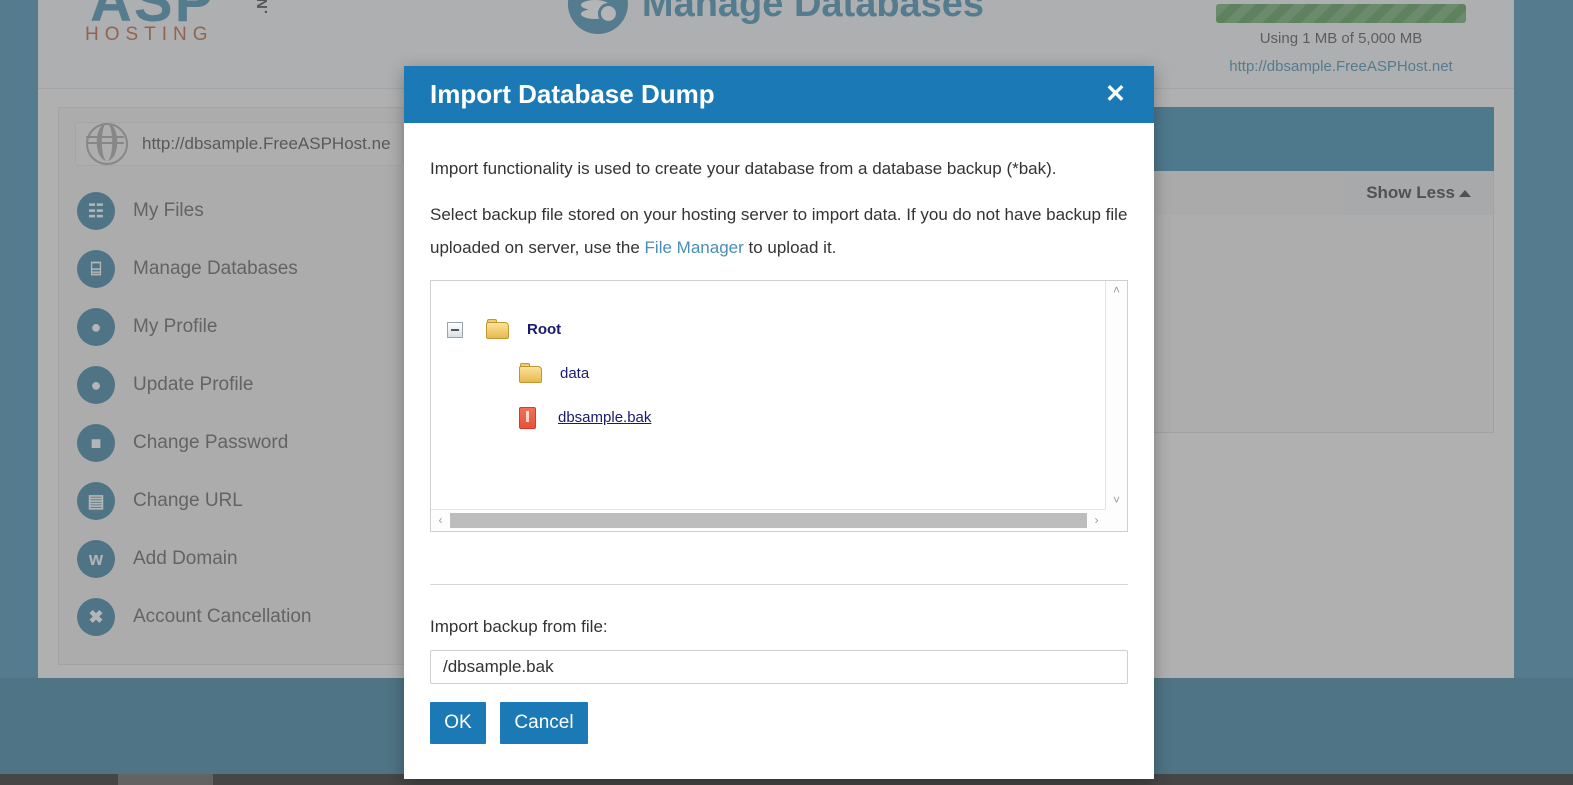 This screenshot has width=1573, height=785. I want to click on sidebar-item-label: My Files, so click(168, 210).